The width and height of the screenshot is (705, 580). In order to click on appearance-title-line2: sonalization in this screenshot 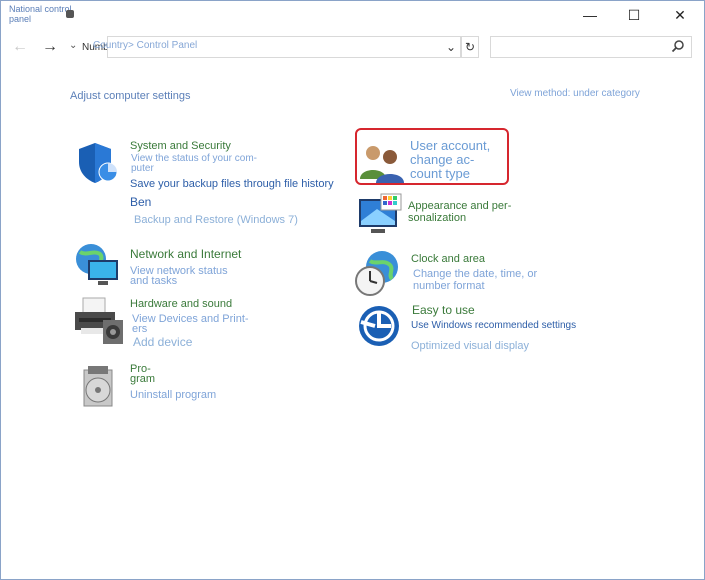, I will do `click(437, 218)`.